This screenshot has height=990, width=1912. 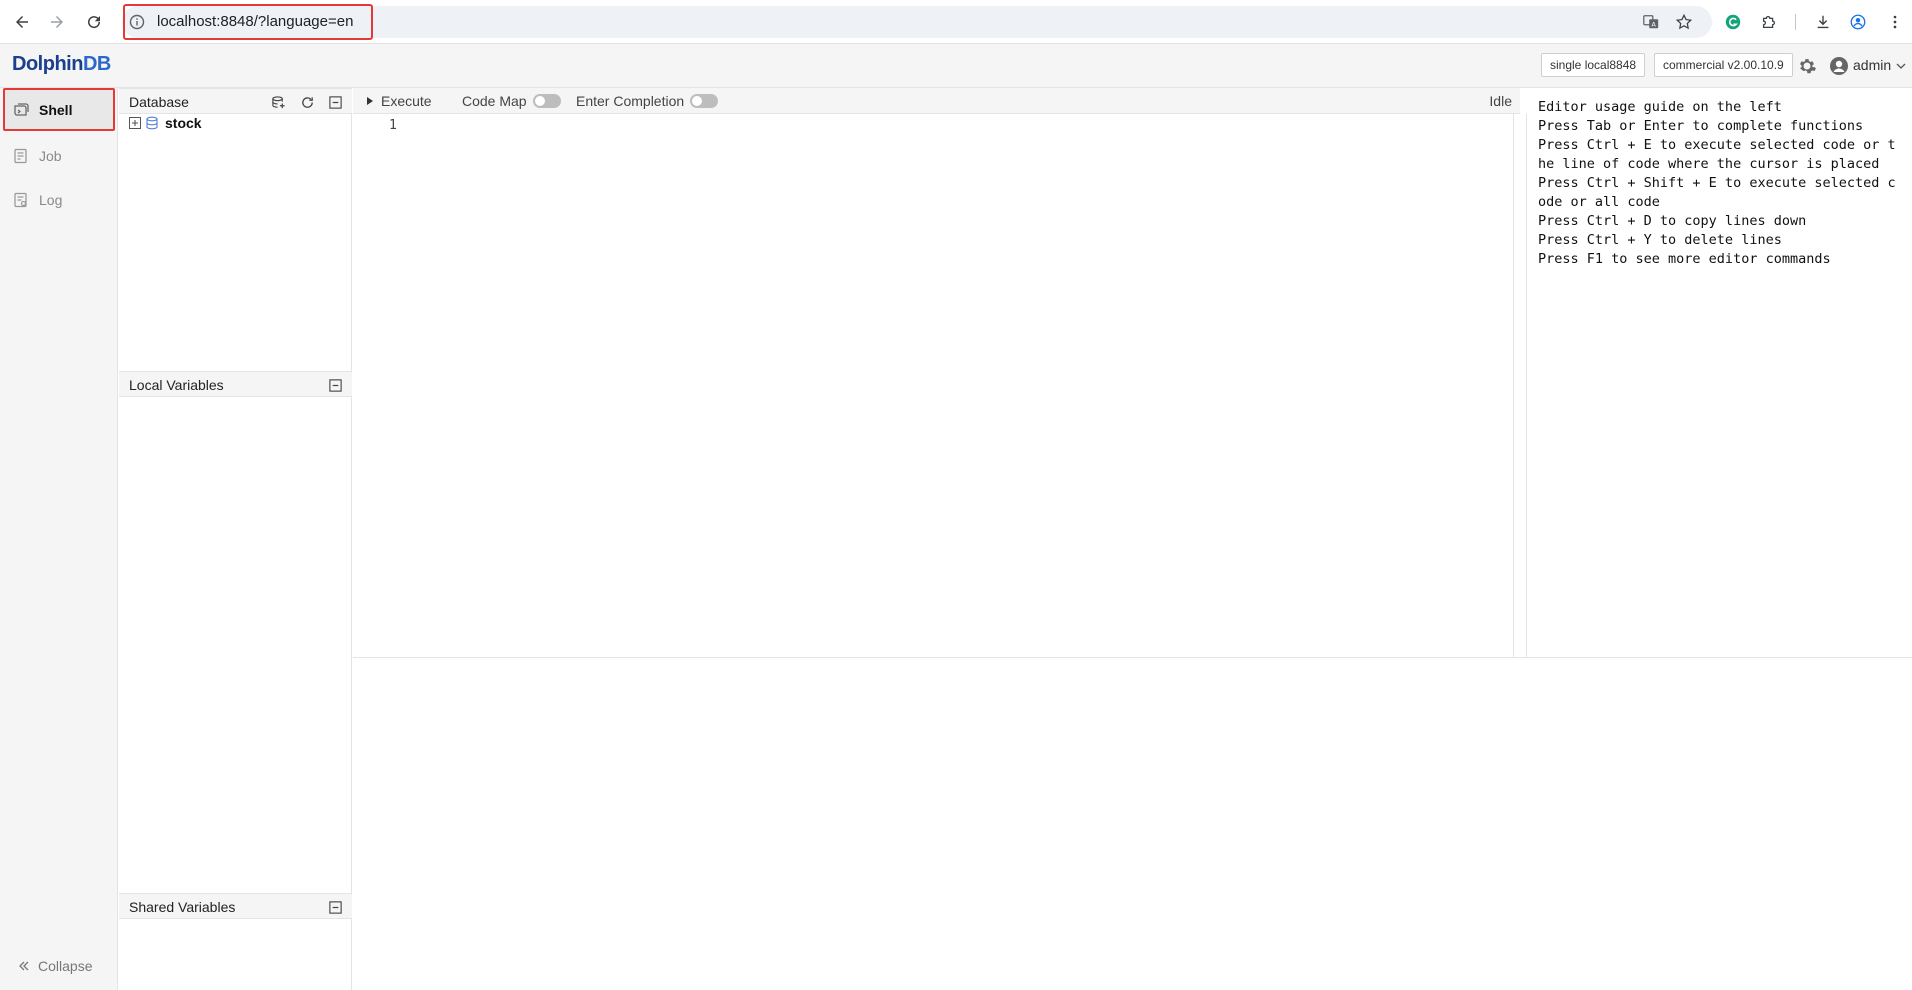 What do you see at coordinates (1807, 66) in the screenshot?
I see `settings-gear-icon` at bounding box center [1807, 66].